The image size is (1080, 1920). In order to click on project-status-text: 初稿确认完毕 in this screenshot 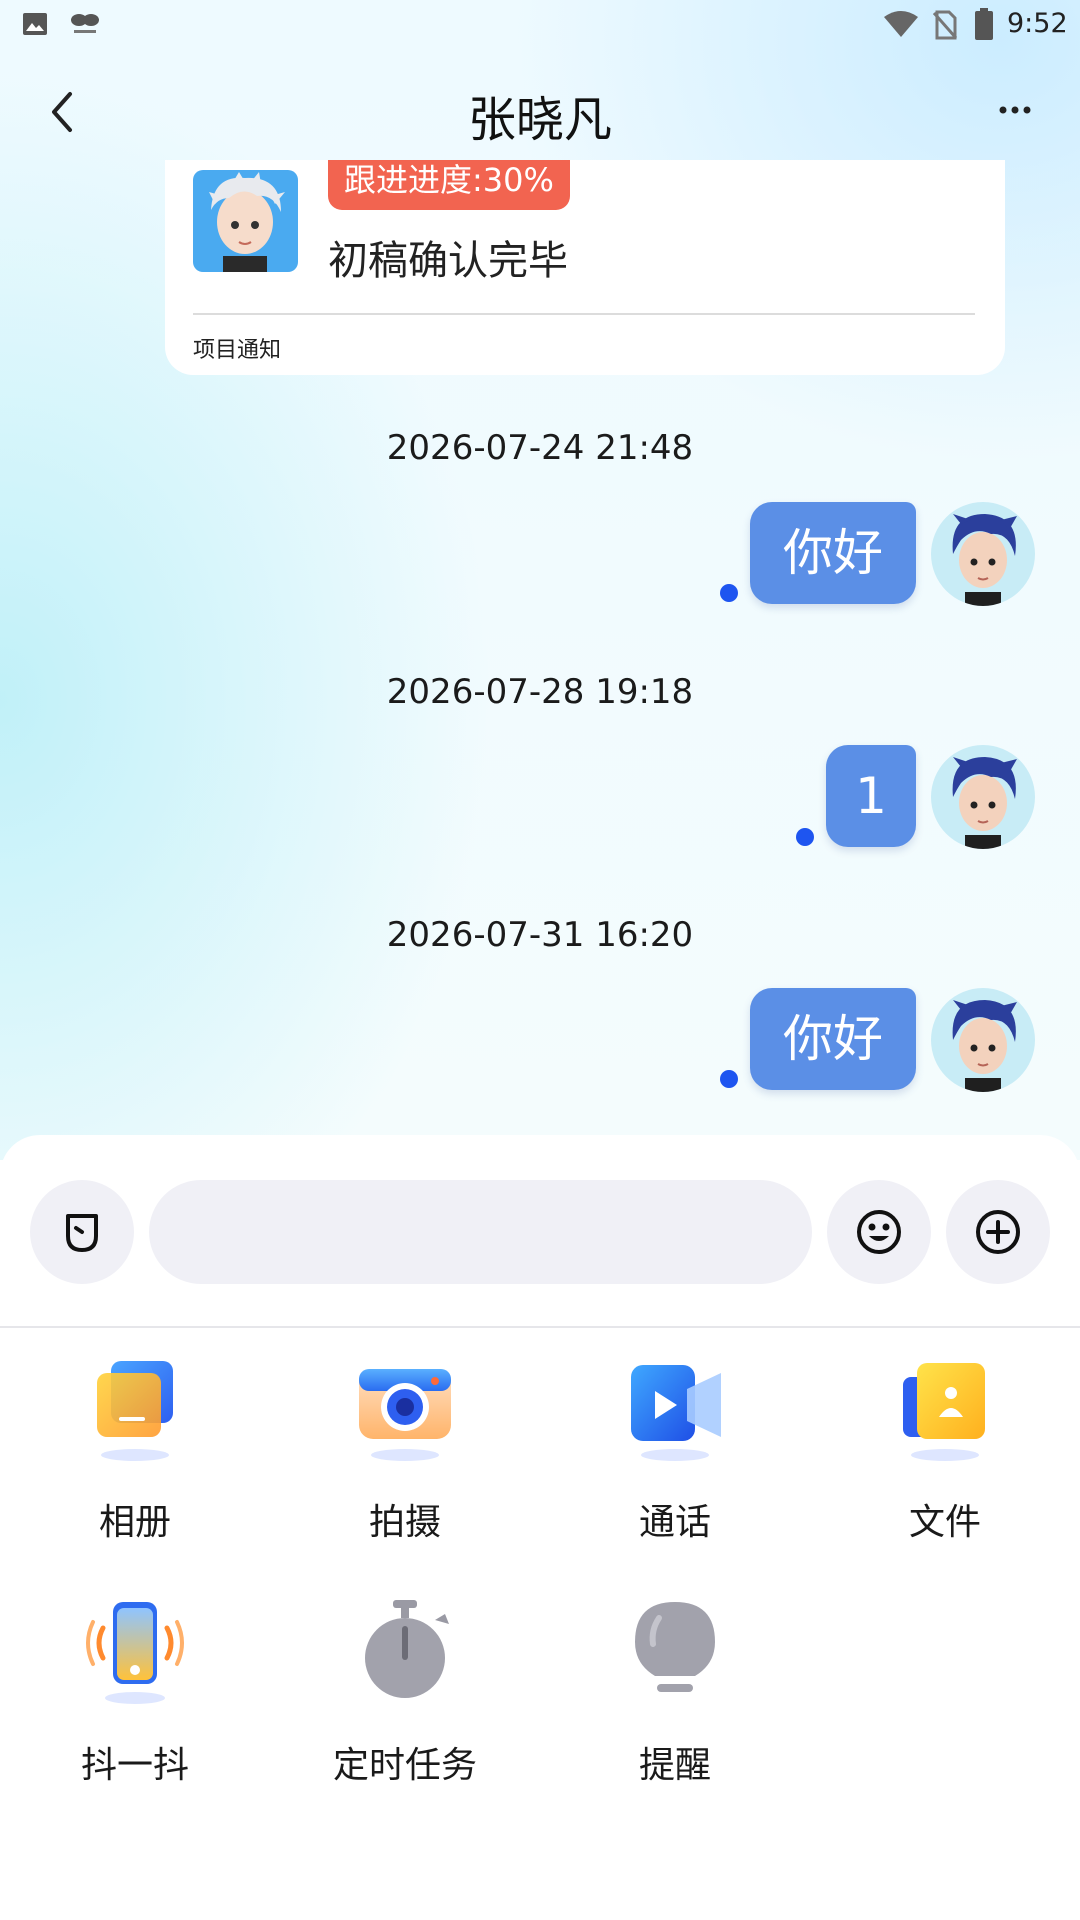, I will do `click(448, 261)`.